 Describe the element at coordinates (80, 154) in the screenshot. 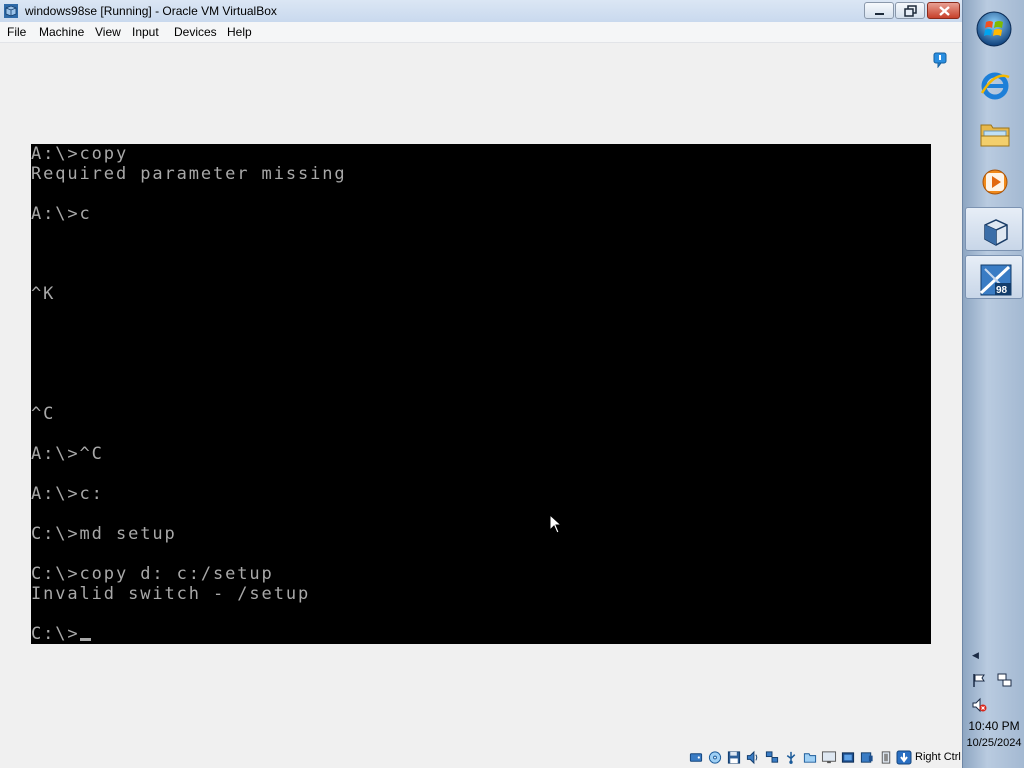

I see `console-line: A:\>copy` at that location.